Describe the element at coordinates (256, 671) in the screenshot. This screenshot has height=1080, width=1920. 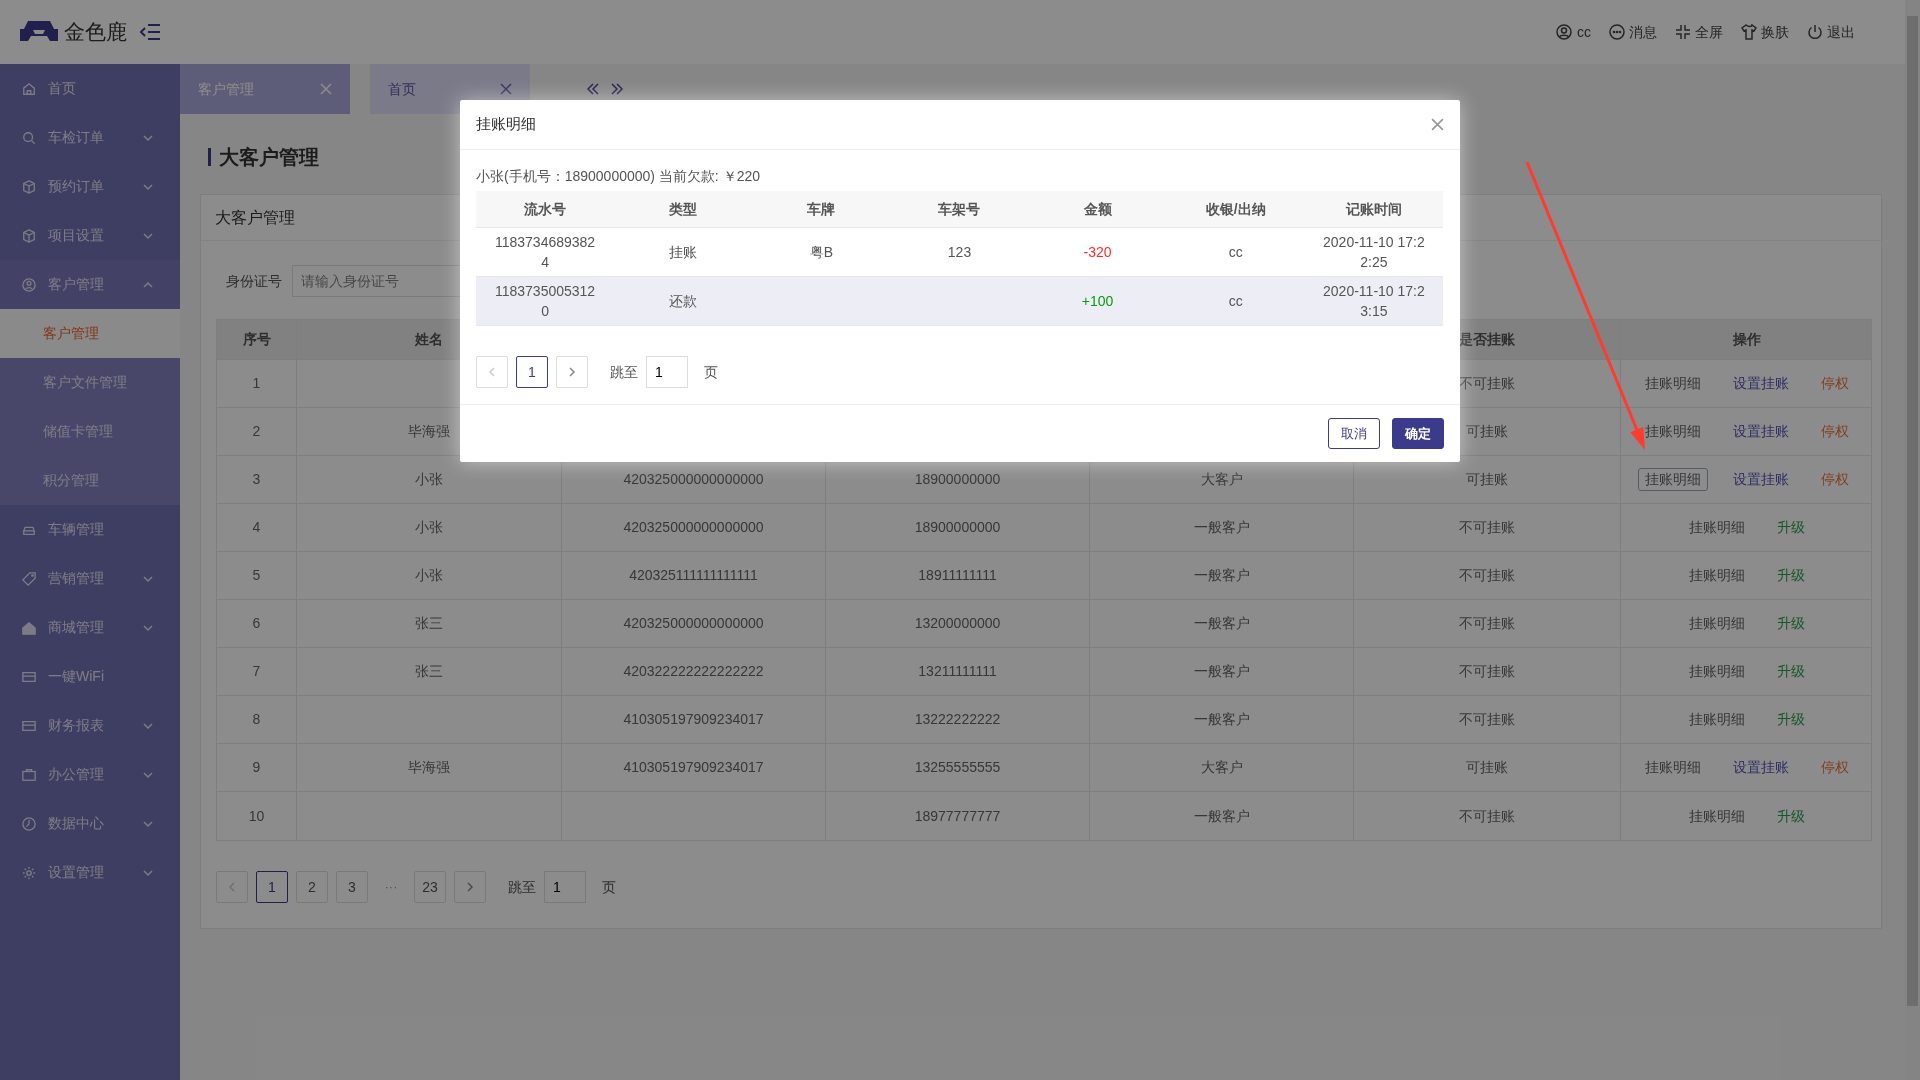
I see `table-cell-text: 7` at that location.